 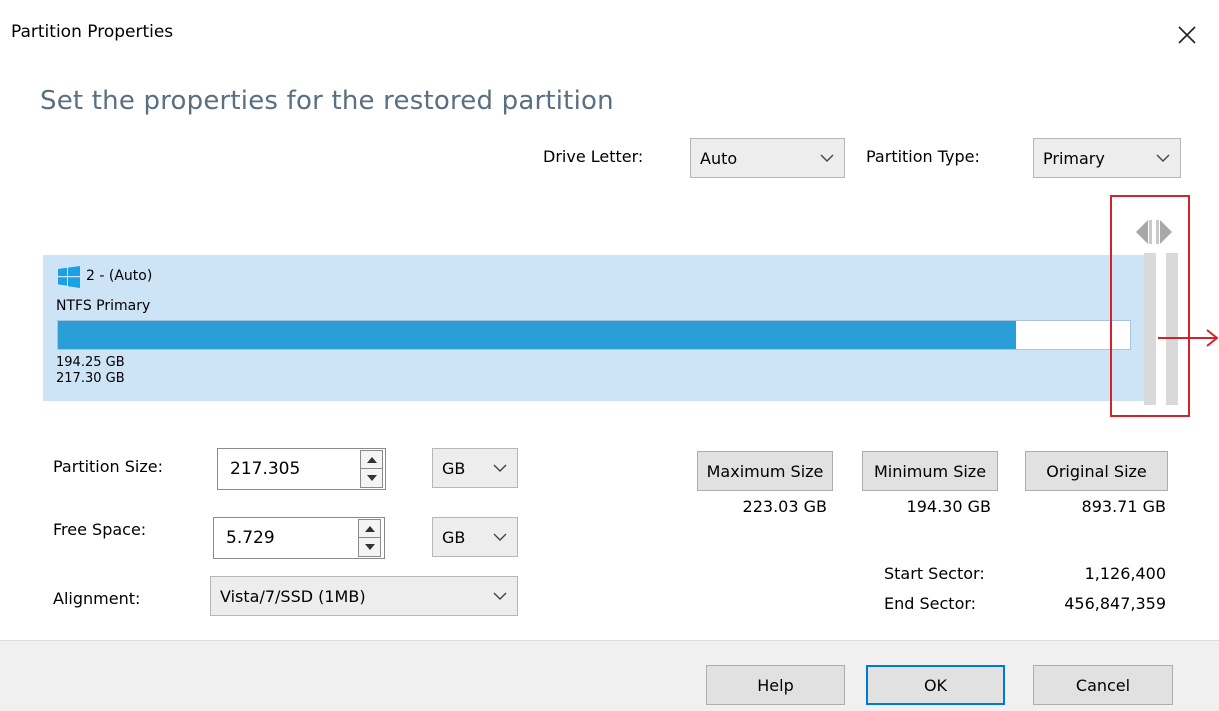 I want to click on partition-size-unit-select: GB, so click(x=475, y=468).